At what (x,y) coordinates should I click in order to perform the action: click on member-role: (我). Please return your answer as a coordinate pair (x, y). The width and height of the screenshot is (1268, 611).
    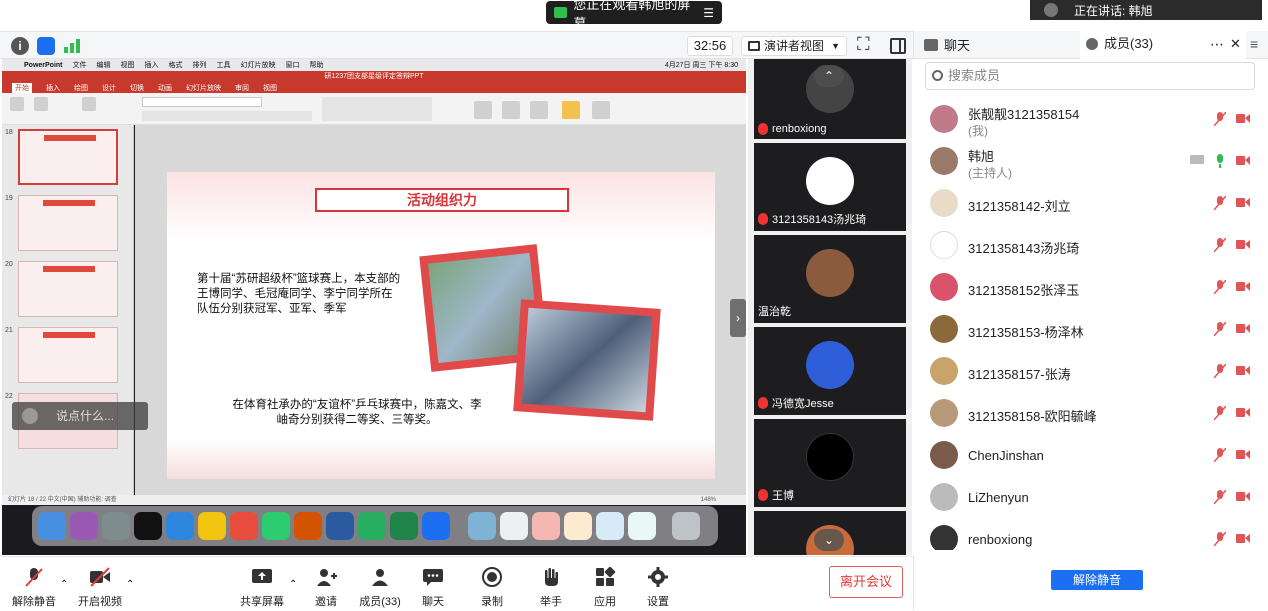
    Looking at the image, I should click on (978, 131).